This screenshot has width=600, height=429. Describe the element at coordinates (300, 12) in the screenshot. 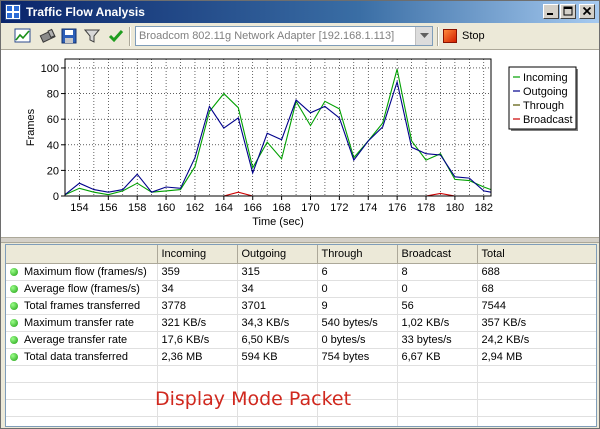

I see `title-bar: Traffic Flow Analysis` at that location.